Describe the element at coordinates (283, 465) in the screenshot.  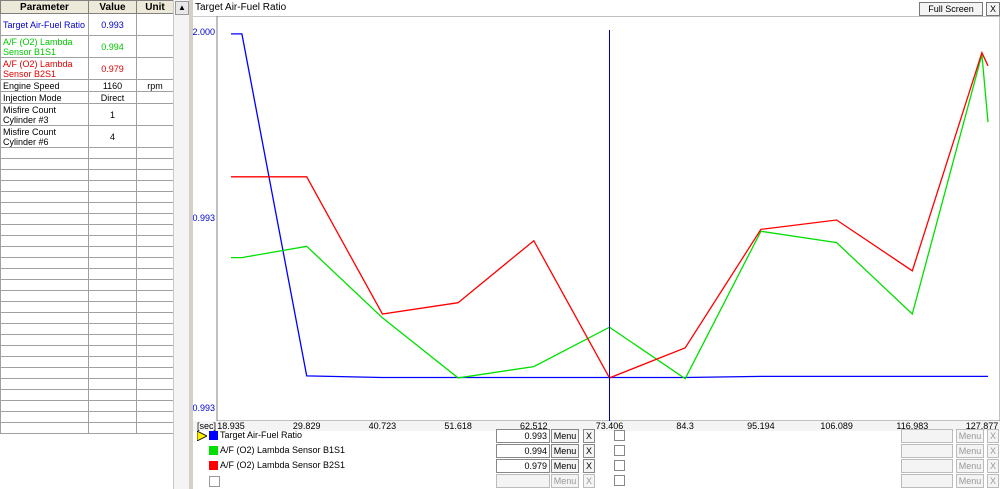
I see `series-name: A/F (O2) Lambda Sensor B2S1` at that location.